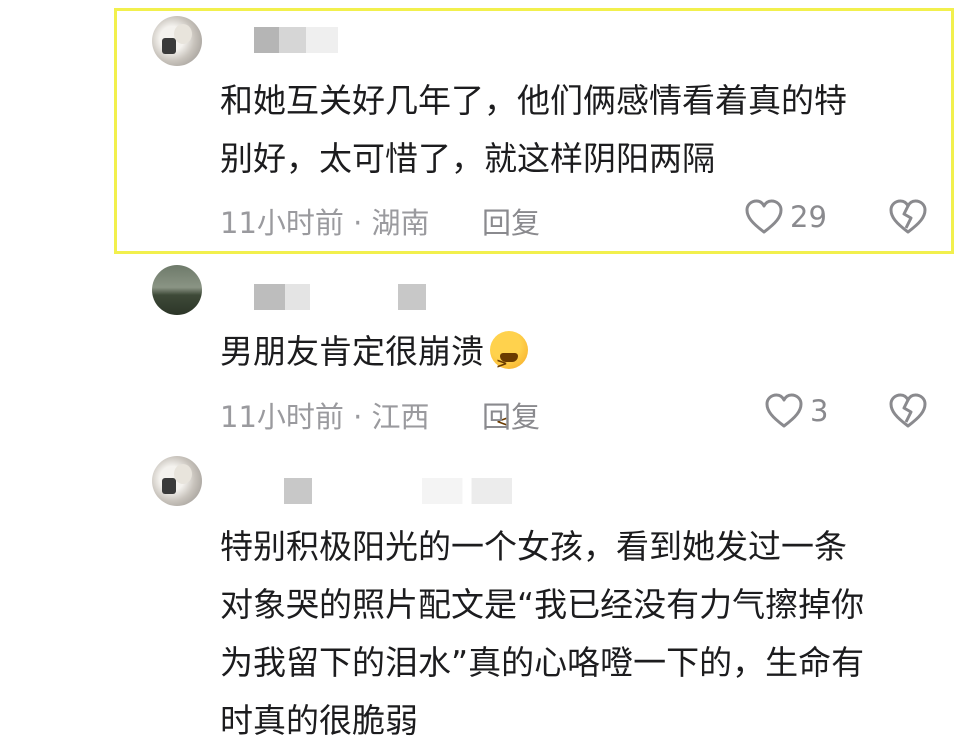 The height and width of the screenshot is (750, 960). I want to click on comment-text: 和她互关好几年了，他们俩感情看着真的特 别好，太可惜了，就这样阴阳两隔, so click(533, 129).